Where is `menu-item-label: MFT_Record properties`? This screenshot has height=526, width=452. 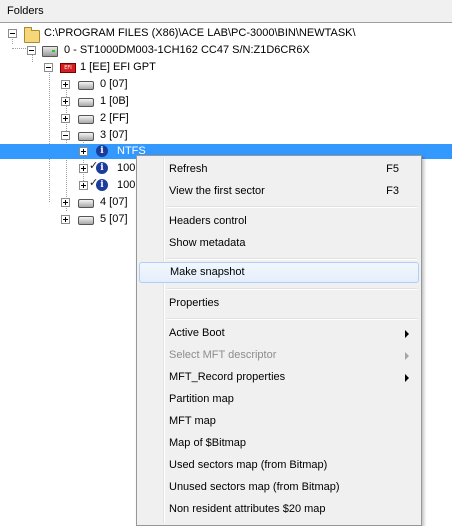 menu-item-label: MFT_Record properties is located at coordinates (227, 377).